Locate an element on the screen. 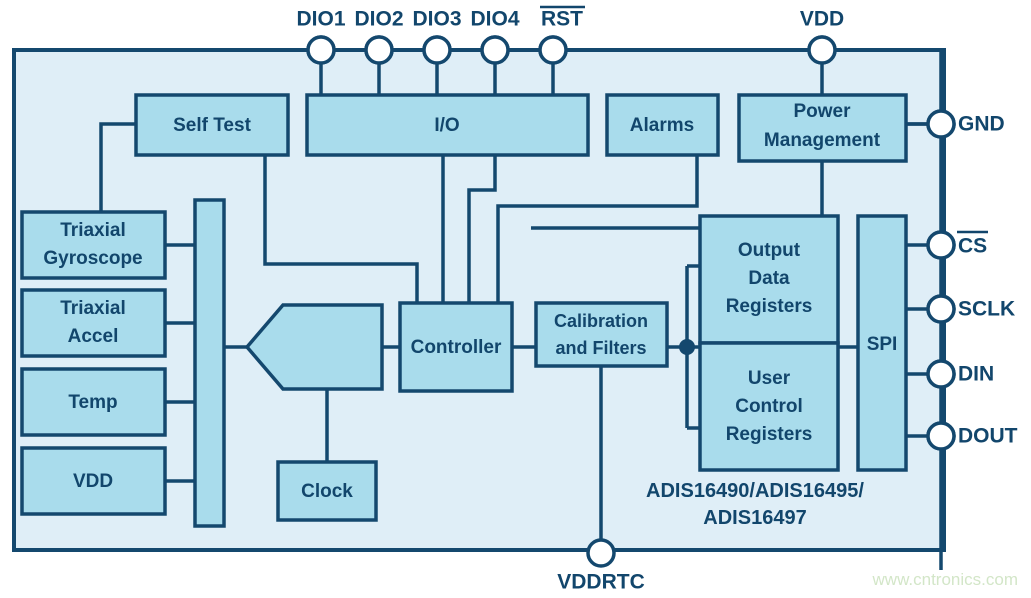 The image size is (1031, 598). pin-label-dio4: DIO4 is located at coordinates (494, 19).